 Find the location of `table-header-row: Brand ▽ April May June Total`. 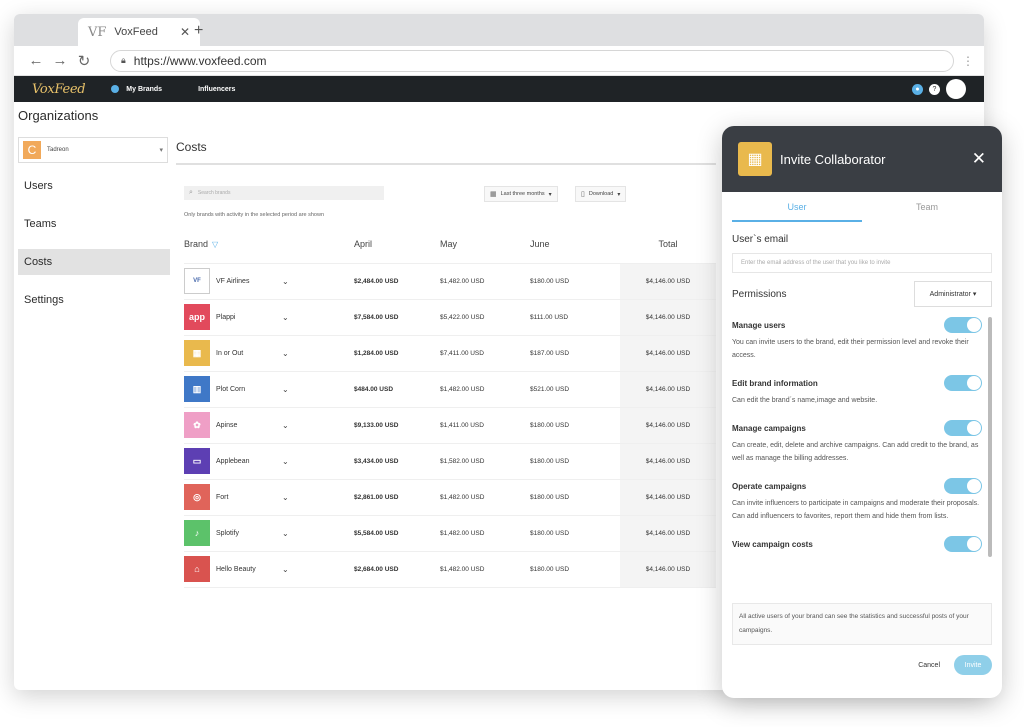

table-header-row: Brand ▽ April May June Total is located at coordinates (450, 244).